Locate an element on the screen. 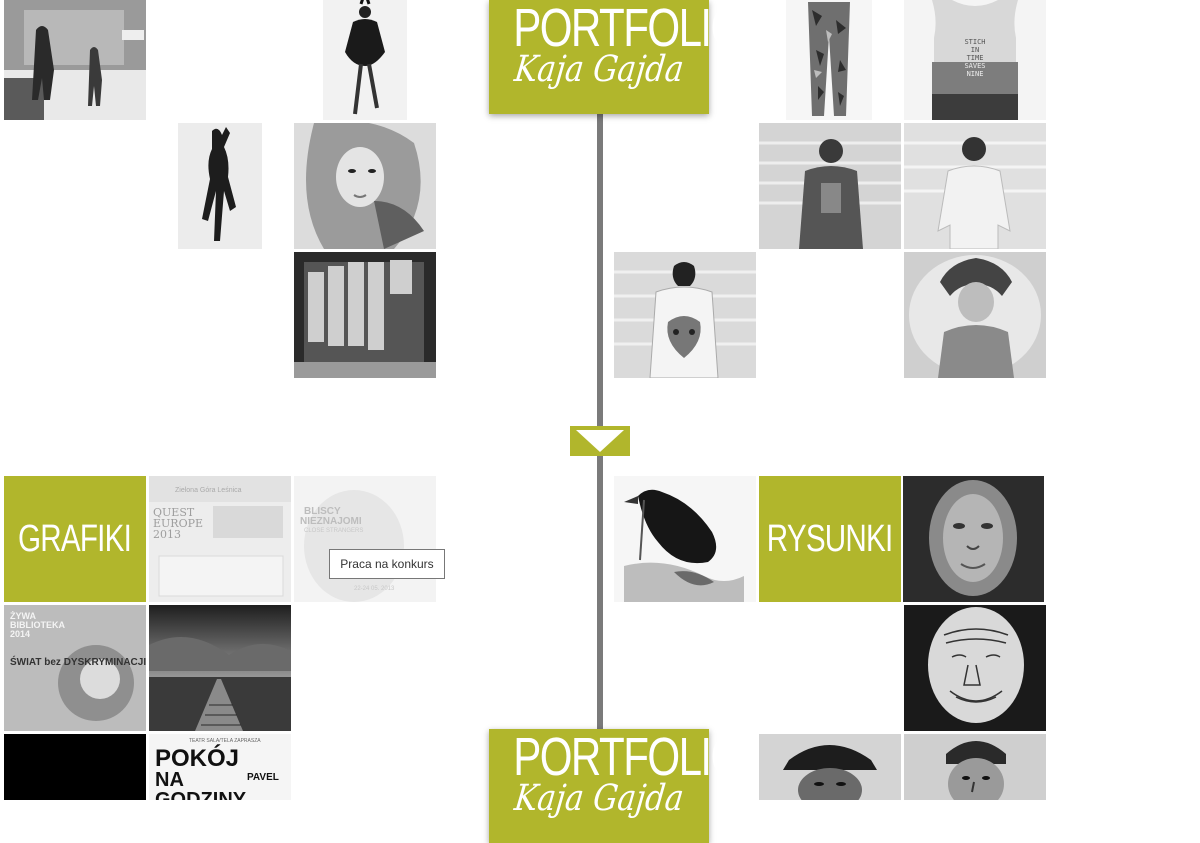 This screenshot has height=843, width=1200. portfolio-logo-bottom: PORTFOLIO Kaja Gajda is located at coordinates (616, 785).